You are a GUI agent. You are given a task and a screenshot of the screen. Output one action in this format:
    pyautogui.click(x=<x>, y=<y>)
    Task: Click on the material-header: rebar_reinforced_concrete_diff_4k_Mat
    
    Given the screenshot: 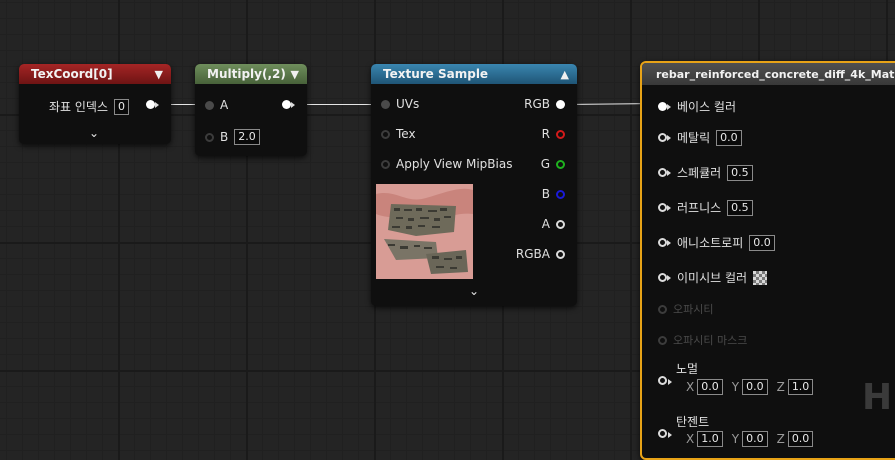 What is the action you would take?
    pyautogui.click(x=768, y=74)
    